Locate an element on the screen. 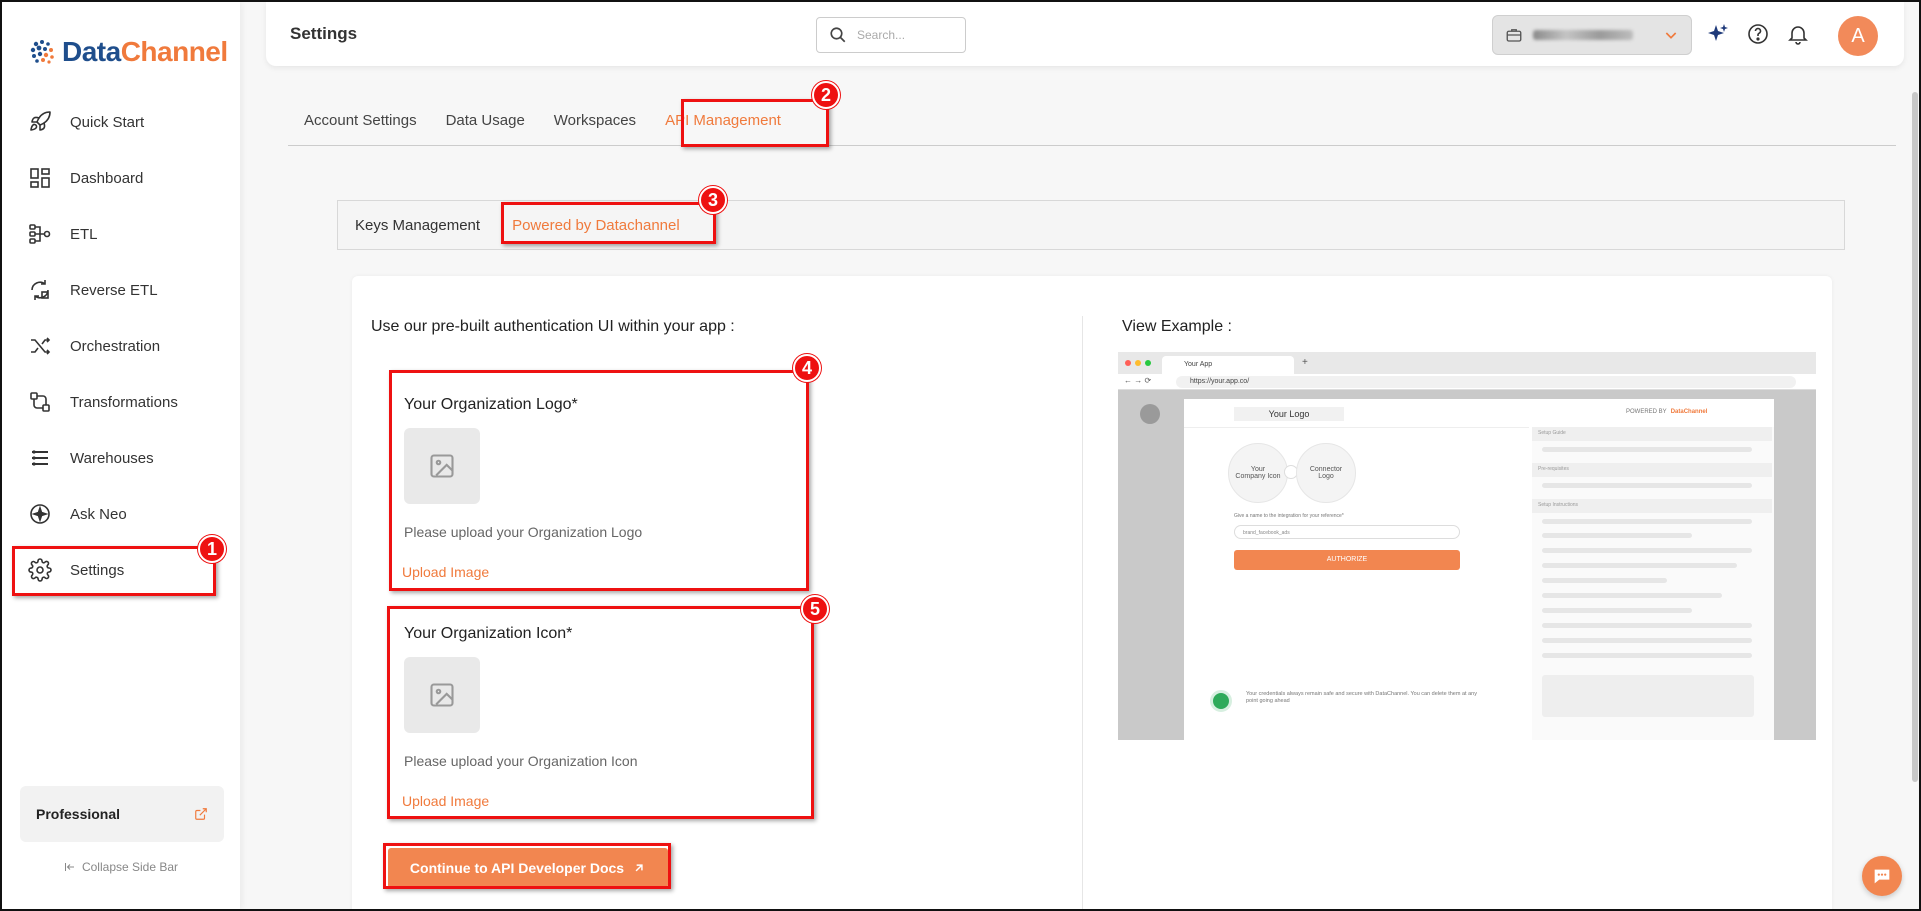  warehouses-icon is located at coordinates (40, 458).